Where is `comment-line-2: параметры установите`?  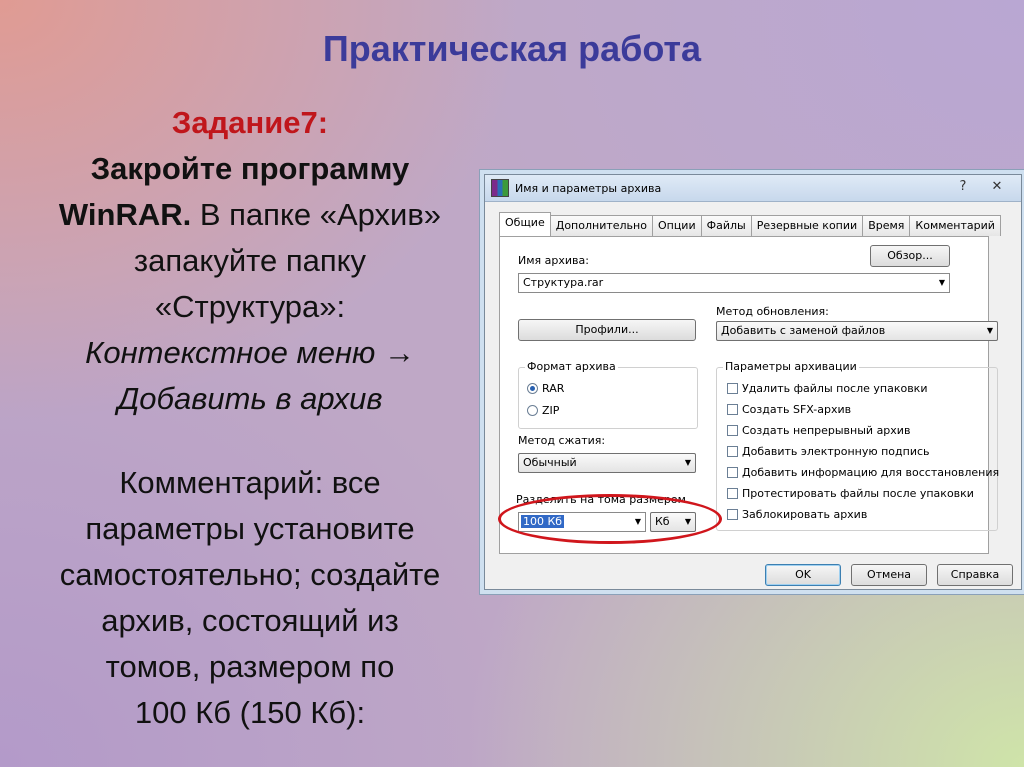
comment-line-2: параметры установите is located at coordinates (250, 528).